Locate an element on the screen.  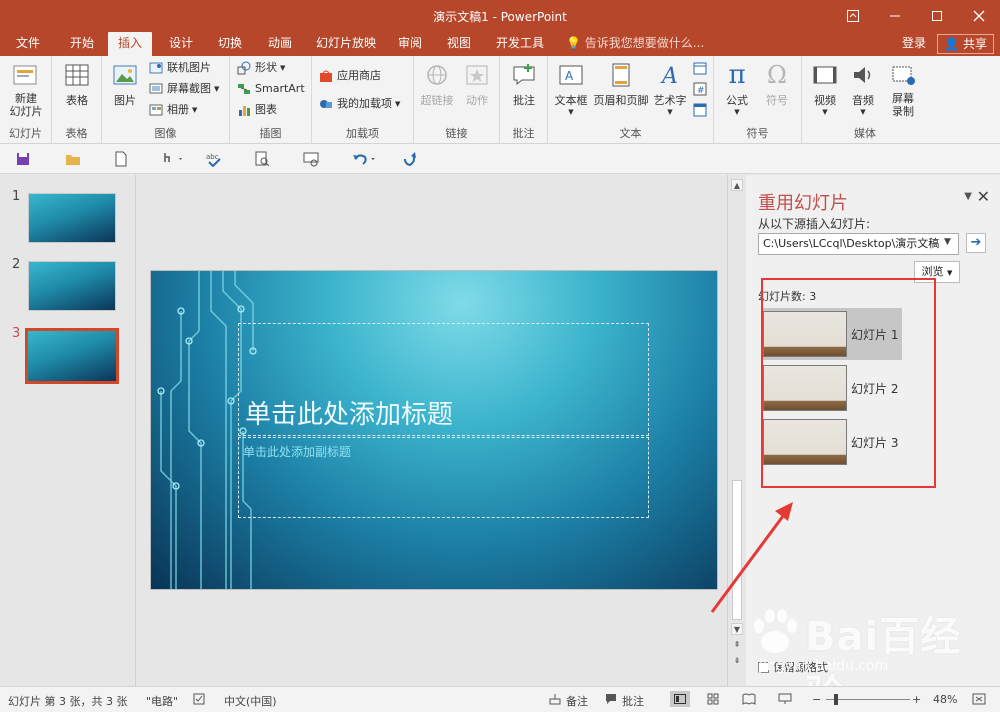
zoom-out-button: − is located at coordinates (816, 699).